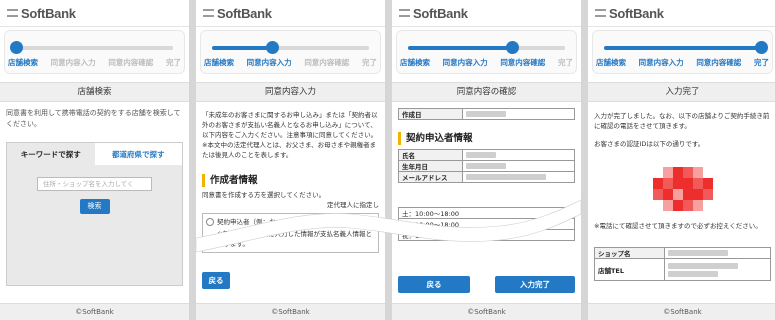  Describe the element at coordinates (388, 226) in the screenshot. I see `torn-paper-divider` at that location.